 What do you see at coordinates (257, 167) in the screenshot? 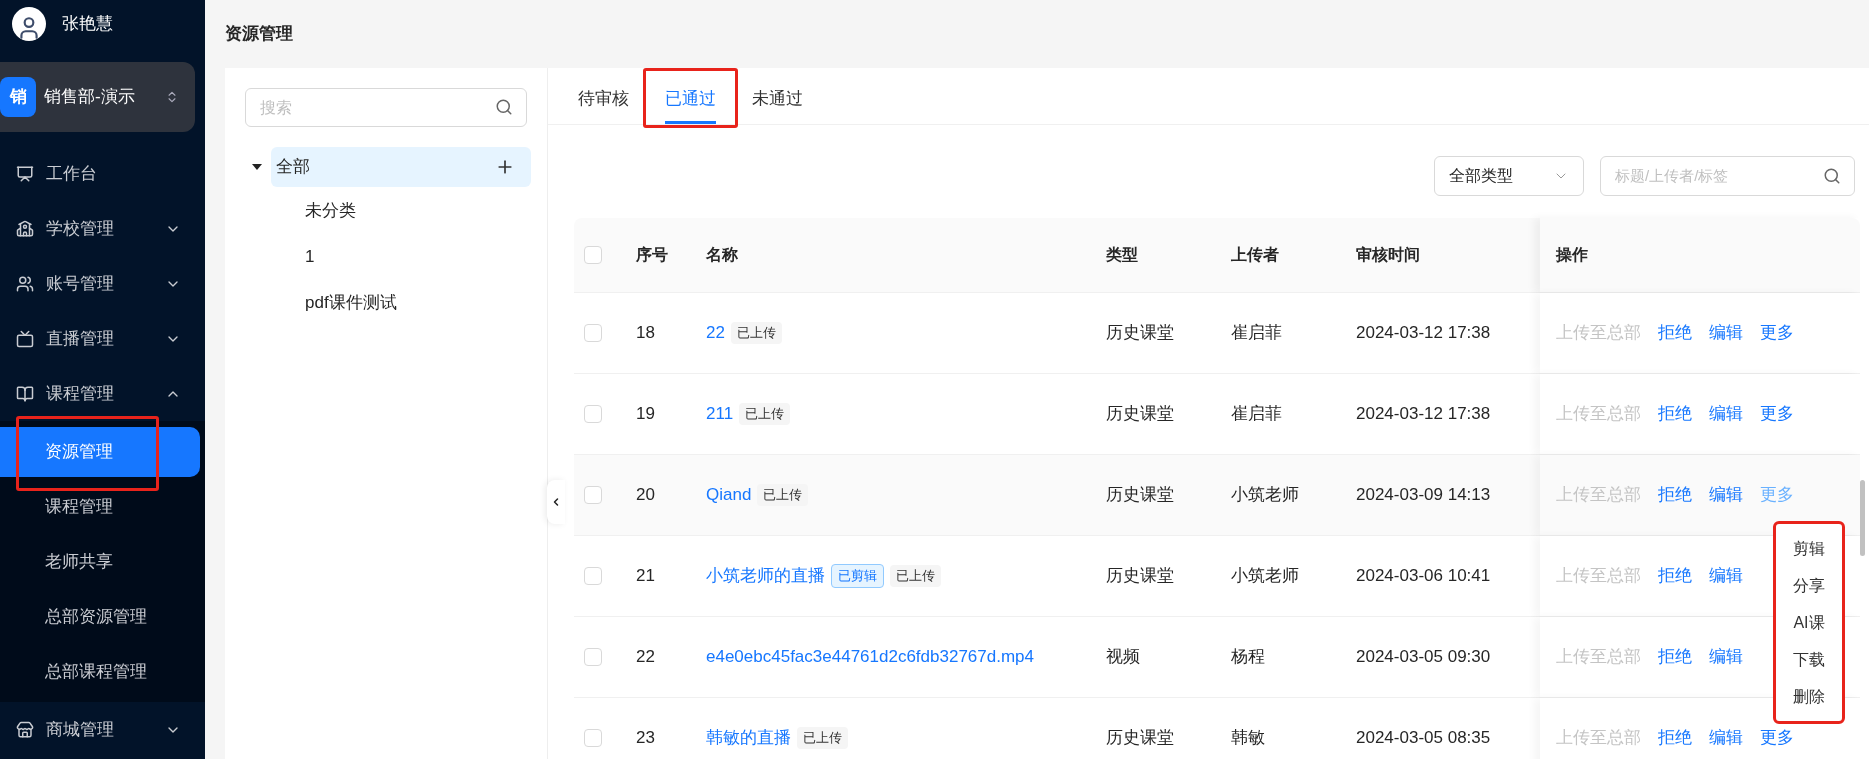
I see `caret-icon` at bounding box center [257, 167].